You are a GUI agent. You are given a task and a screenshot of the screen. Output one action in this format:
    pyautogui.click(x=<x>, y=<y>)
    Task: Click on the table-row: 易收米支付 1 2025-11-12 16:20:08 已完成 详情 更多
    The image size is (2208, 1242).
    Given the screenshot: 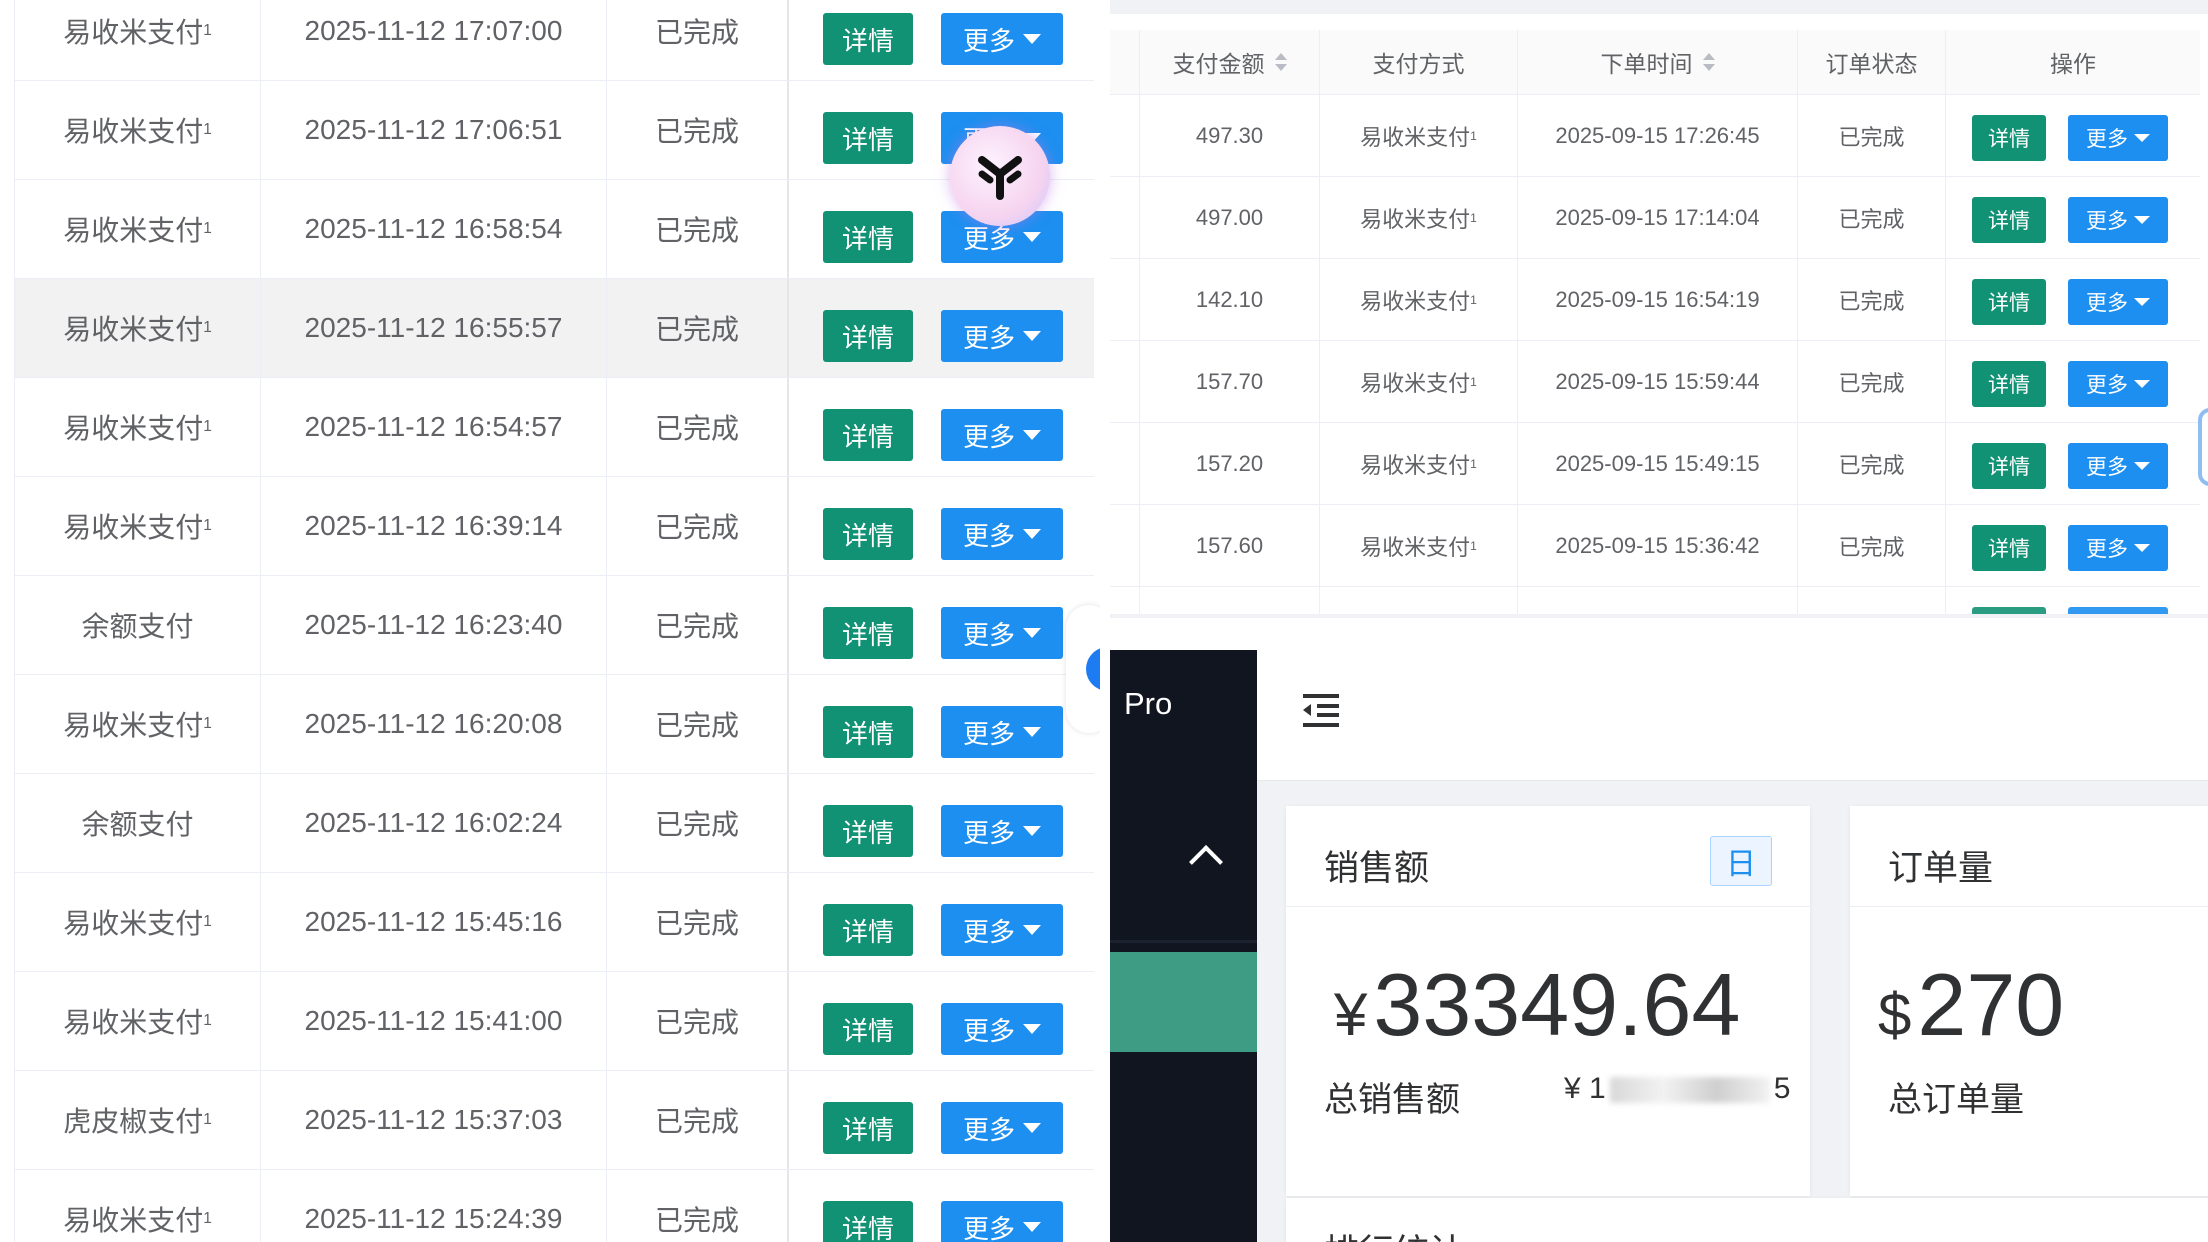 What is the action you would take?
    pyautogui.click(x=554, y=724)
    